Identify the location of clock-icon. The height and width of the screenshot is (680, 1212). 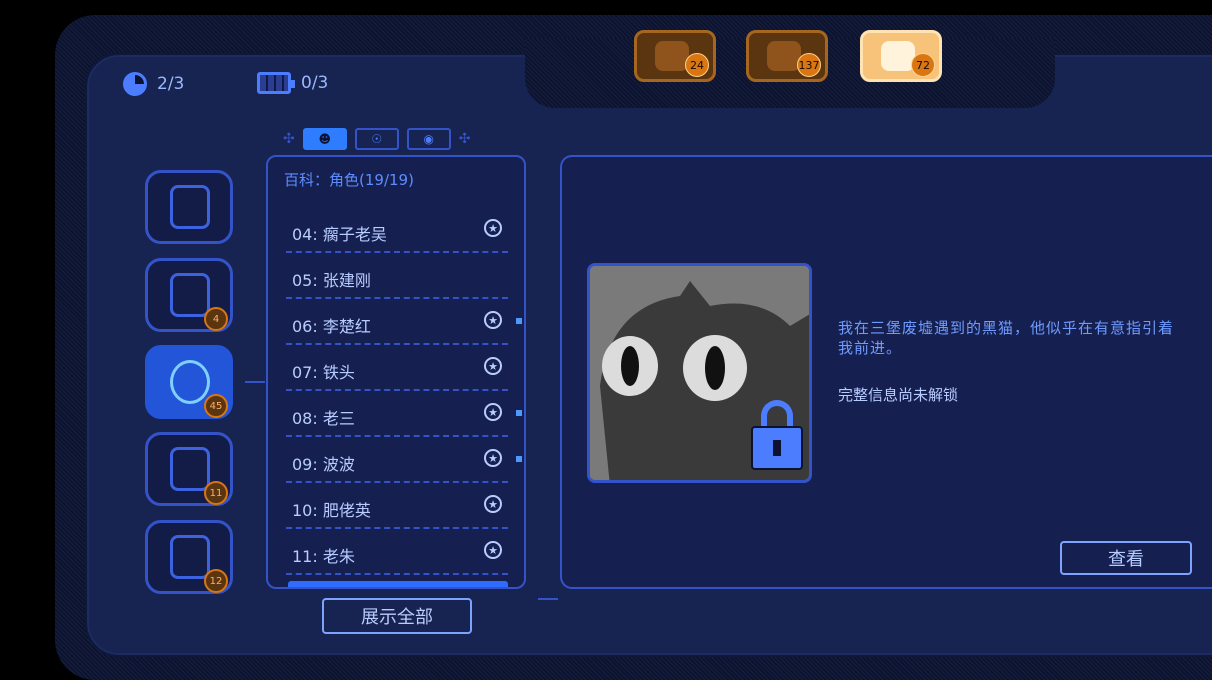
(135, 84).